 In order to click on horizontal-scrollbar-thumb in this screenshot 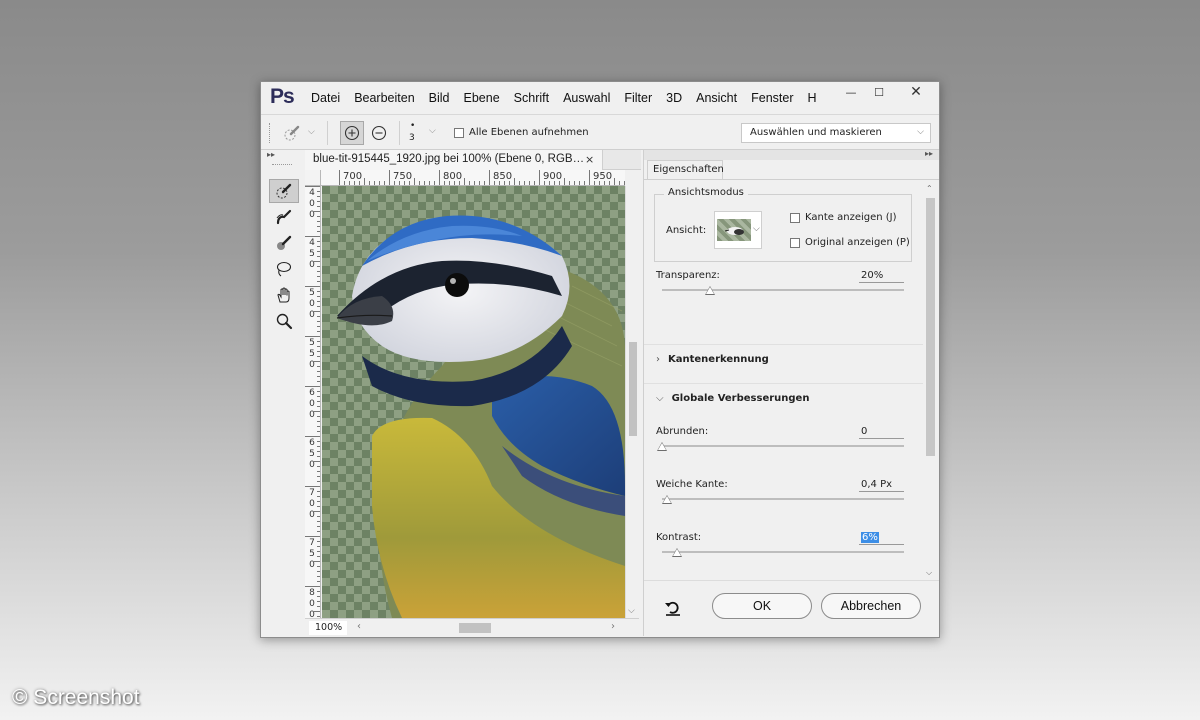, I will do `click(475, 628)`.